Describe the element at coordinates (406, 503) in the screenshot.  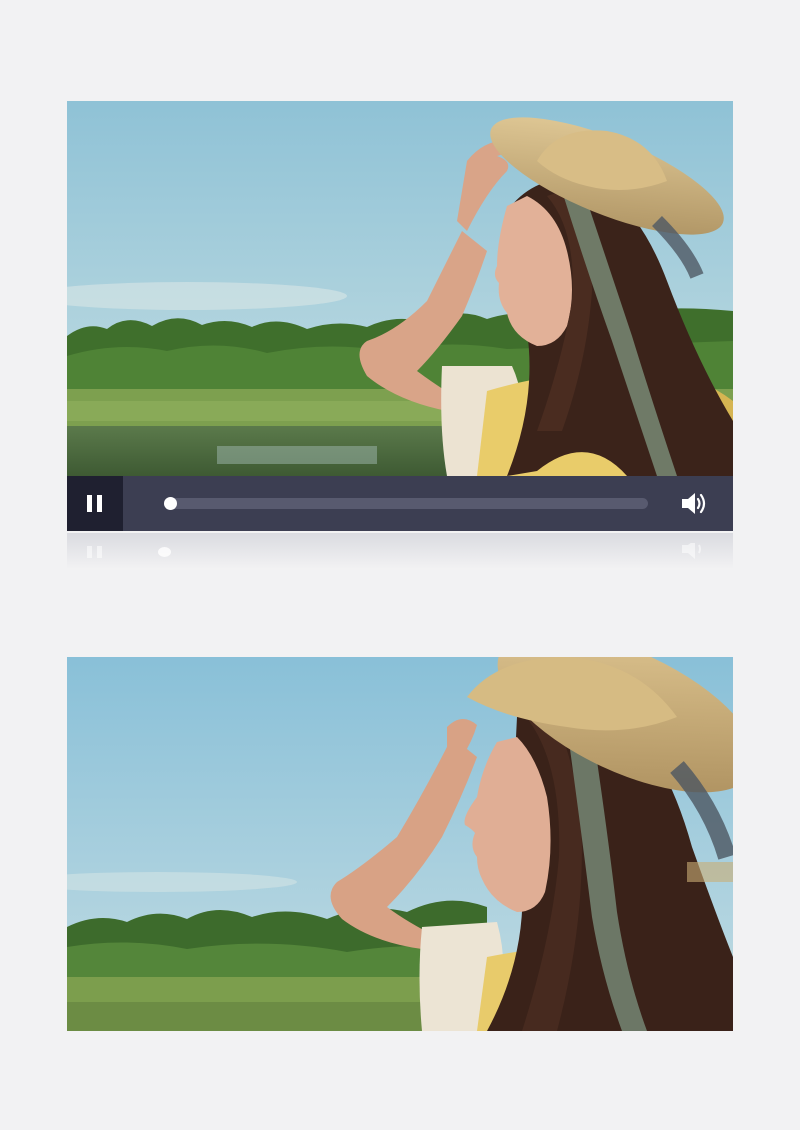
I see `progress-bar` at that location.